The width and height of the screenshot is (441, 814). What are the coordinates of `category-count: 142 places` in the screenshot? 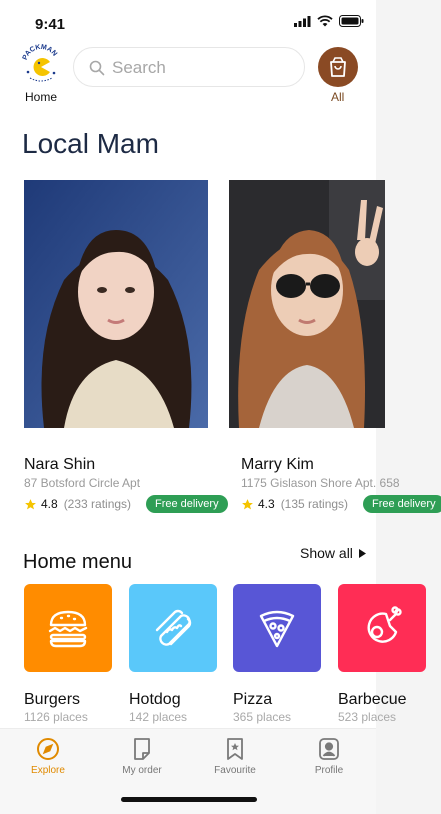 It's located at (158, 717).